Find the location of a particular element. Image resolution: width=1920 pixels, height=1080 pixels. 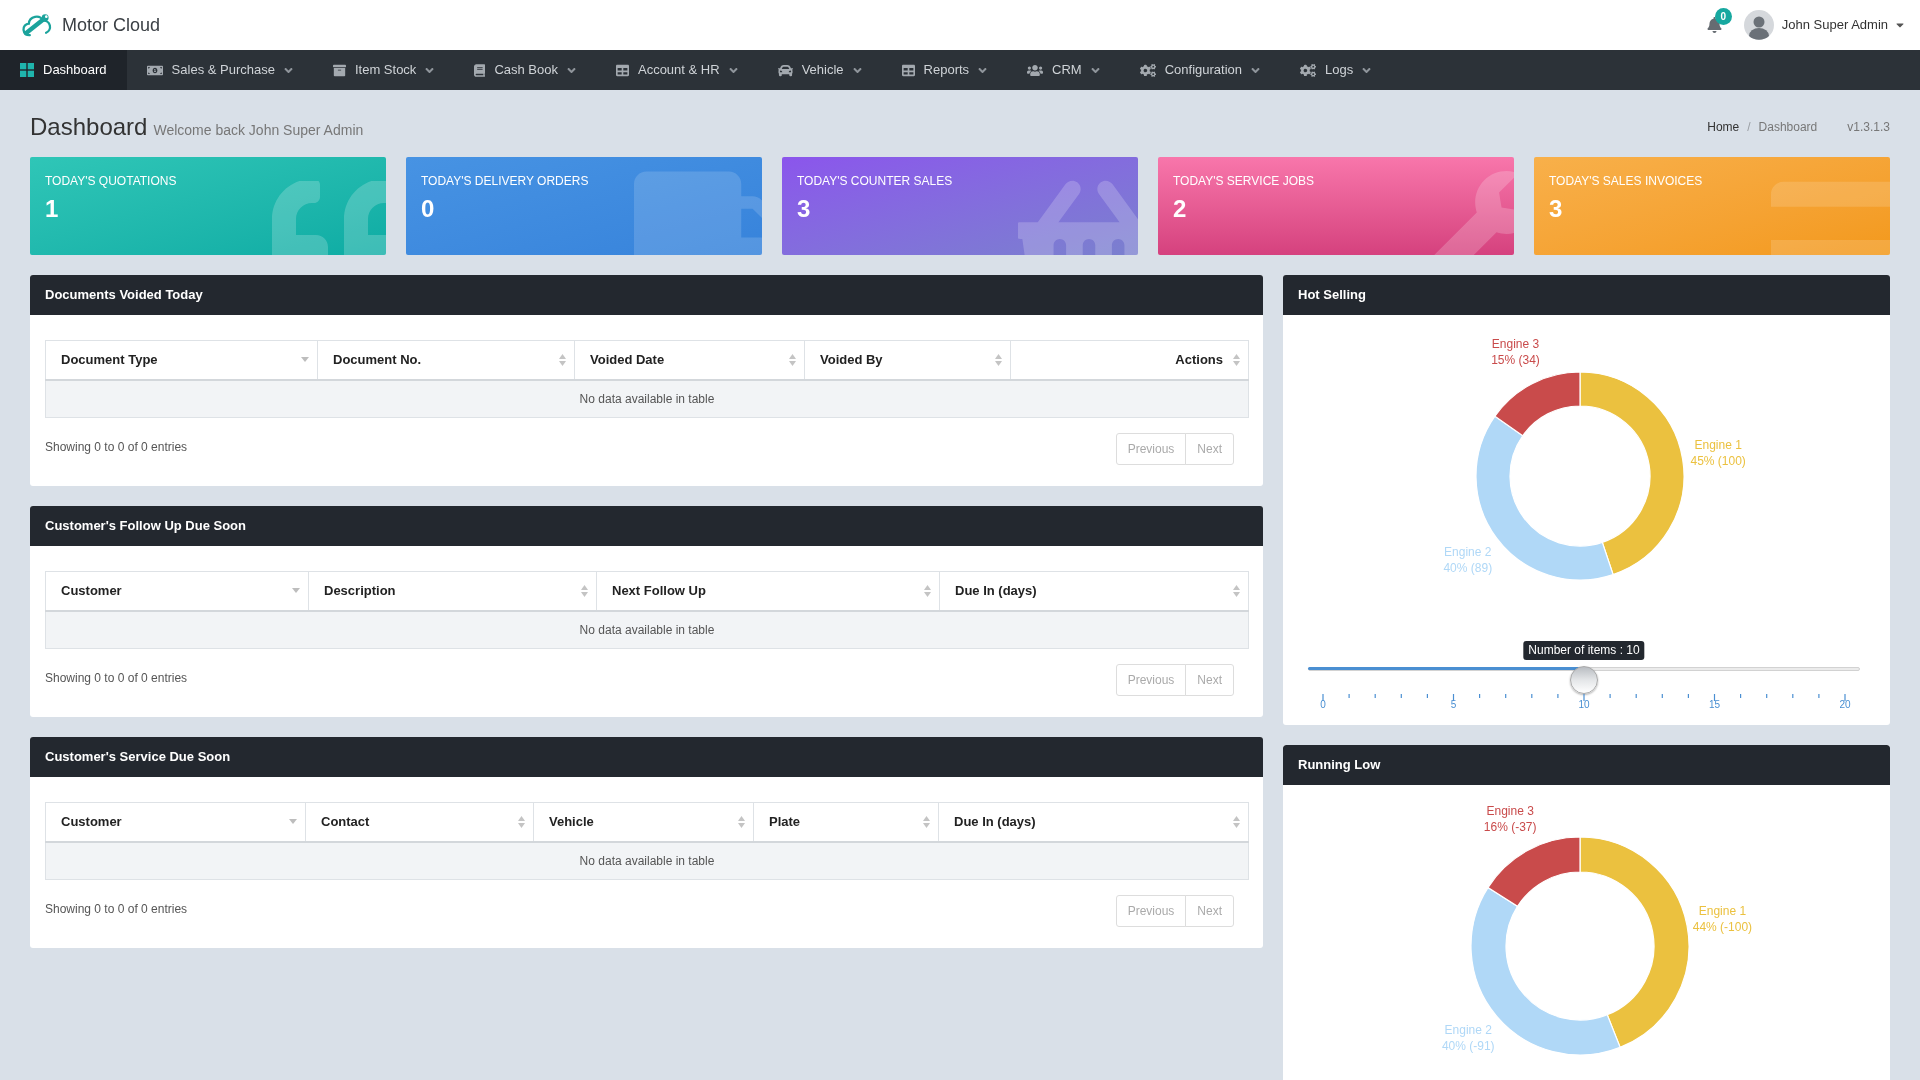

grid-icon is located at coordinates (27, 70).